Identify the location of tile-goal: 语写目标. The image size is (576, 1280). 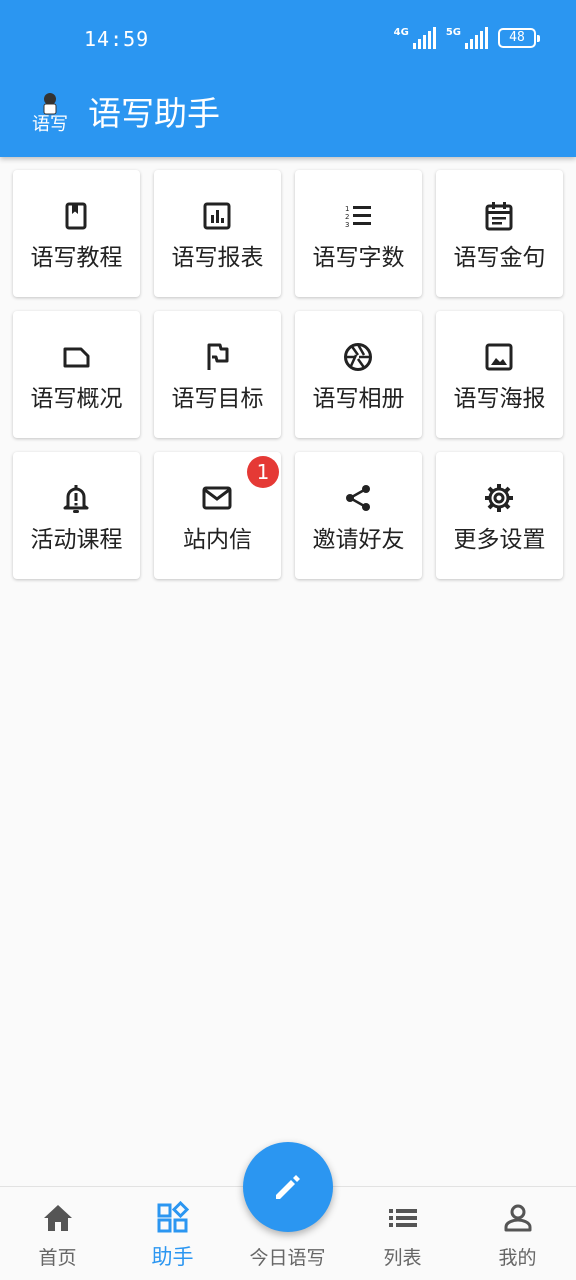
(217, 374).